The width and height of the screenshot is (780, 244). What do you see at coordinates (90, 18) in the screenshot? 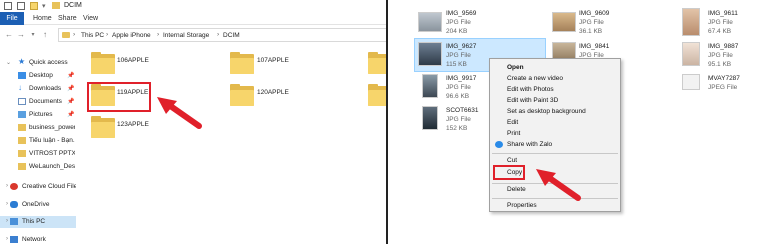
I see `tab-view: View` at bounding box center [90, 18].